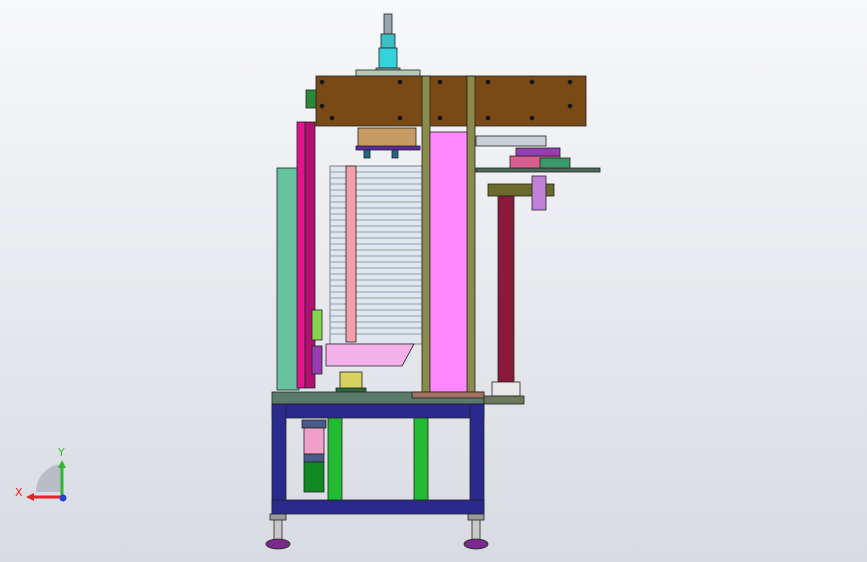  What do you see at coordinates (388, 143) in the screenshot?
I see `gripper-head` at bounding box center [388, 143].